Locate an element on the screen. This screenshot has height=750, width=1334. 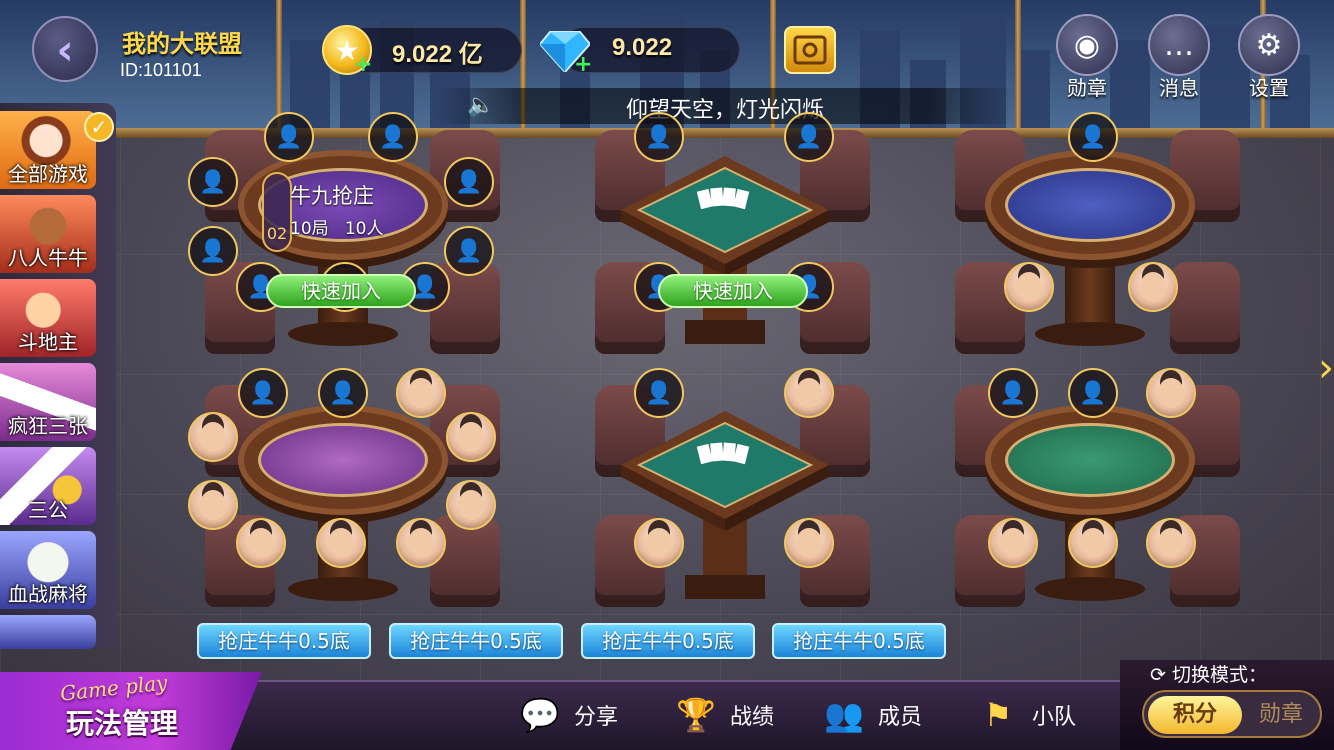
medal-button: ◉ 勋章 is located at coordinates (1087, 57).